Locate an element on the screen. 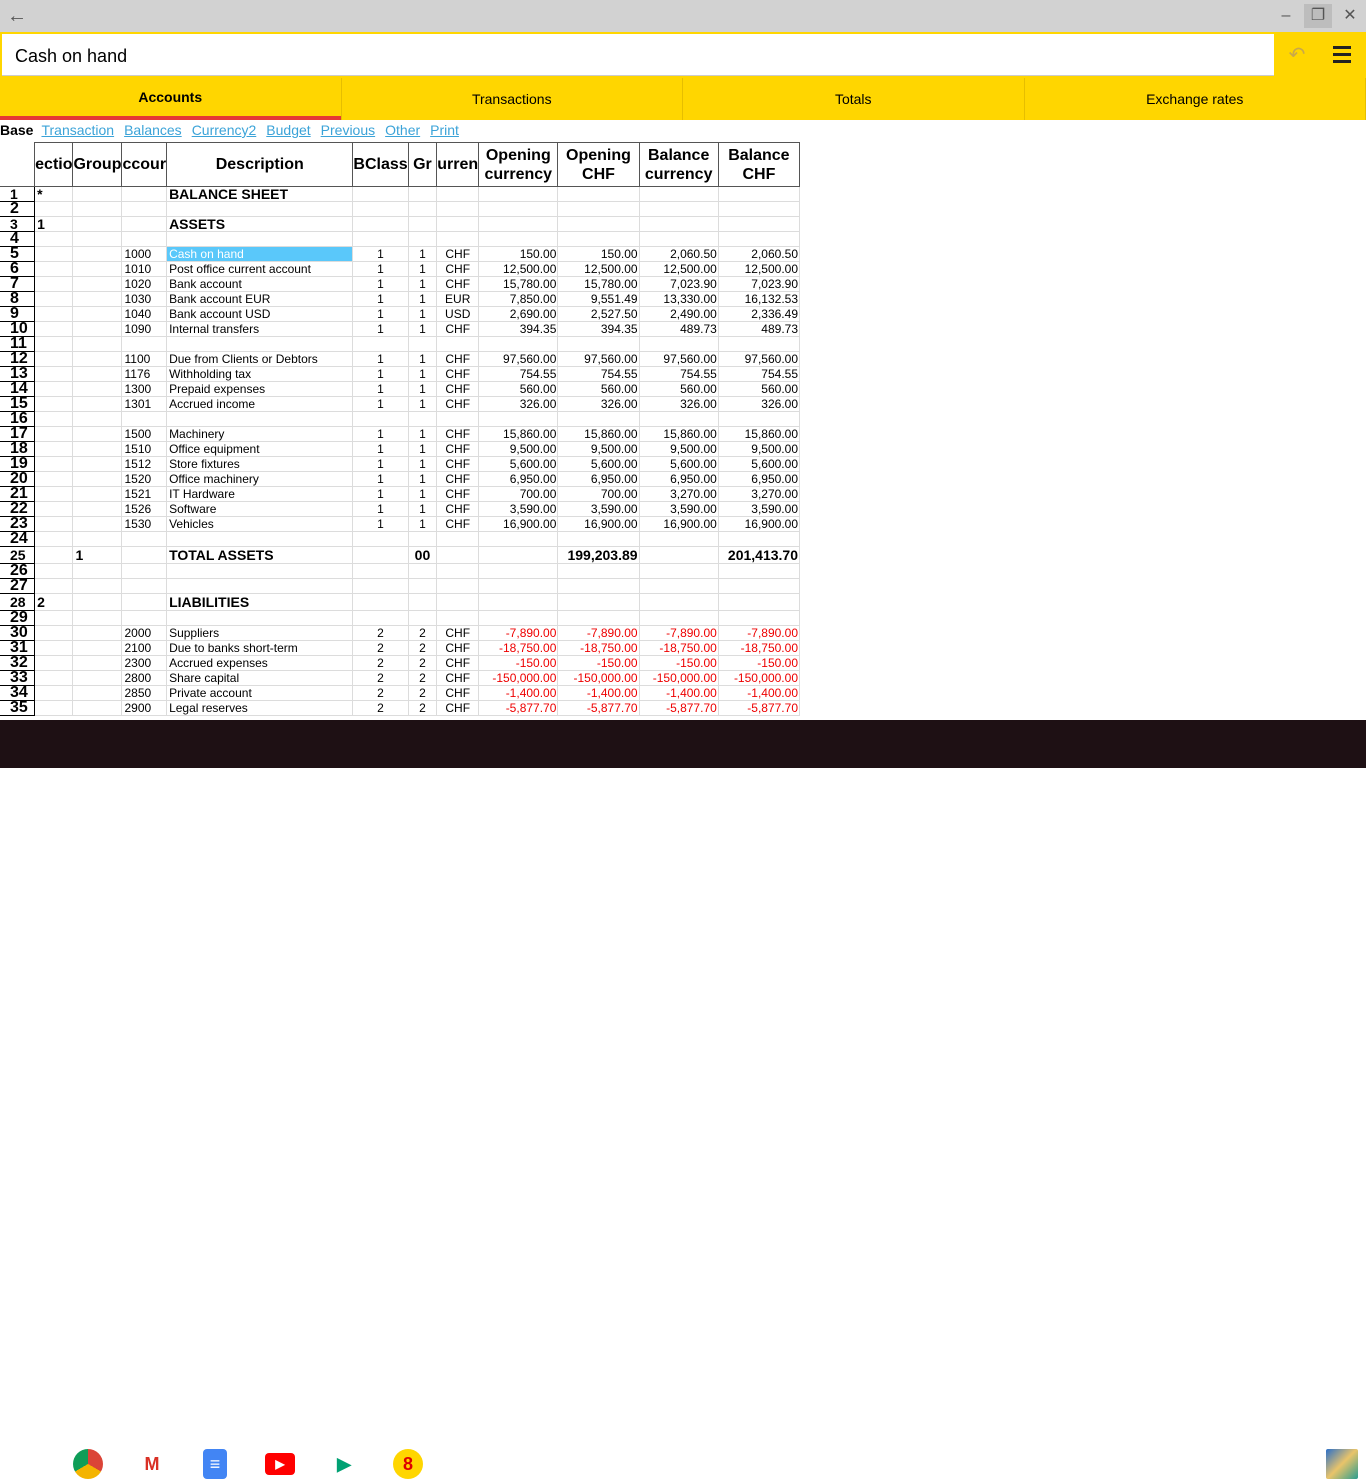  opening-currency-cell: 5,600.00 is located at coordinates (518, 464).